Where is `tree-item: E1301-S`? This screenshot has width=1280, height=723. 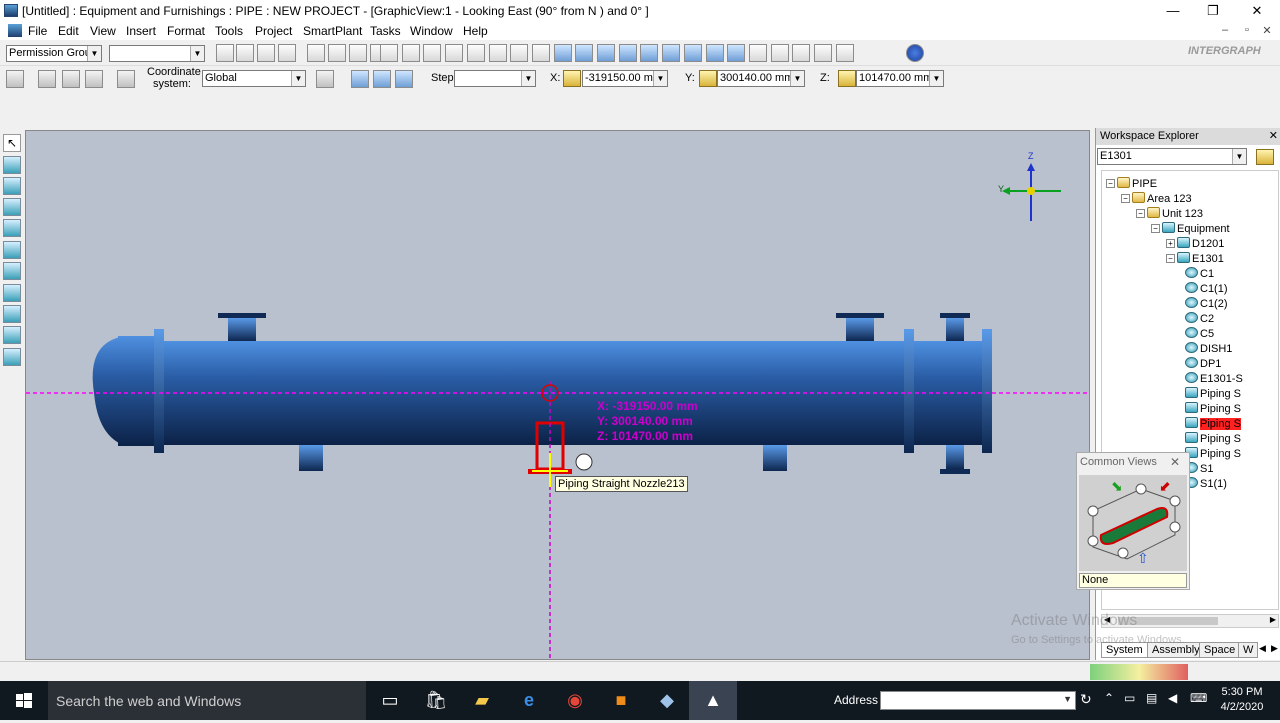 tree-item: E1301-S is located at coordinates (1212, 379).